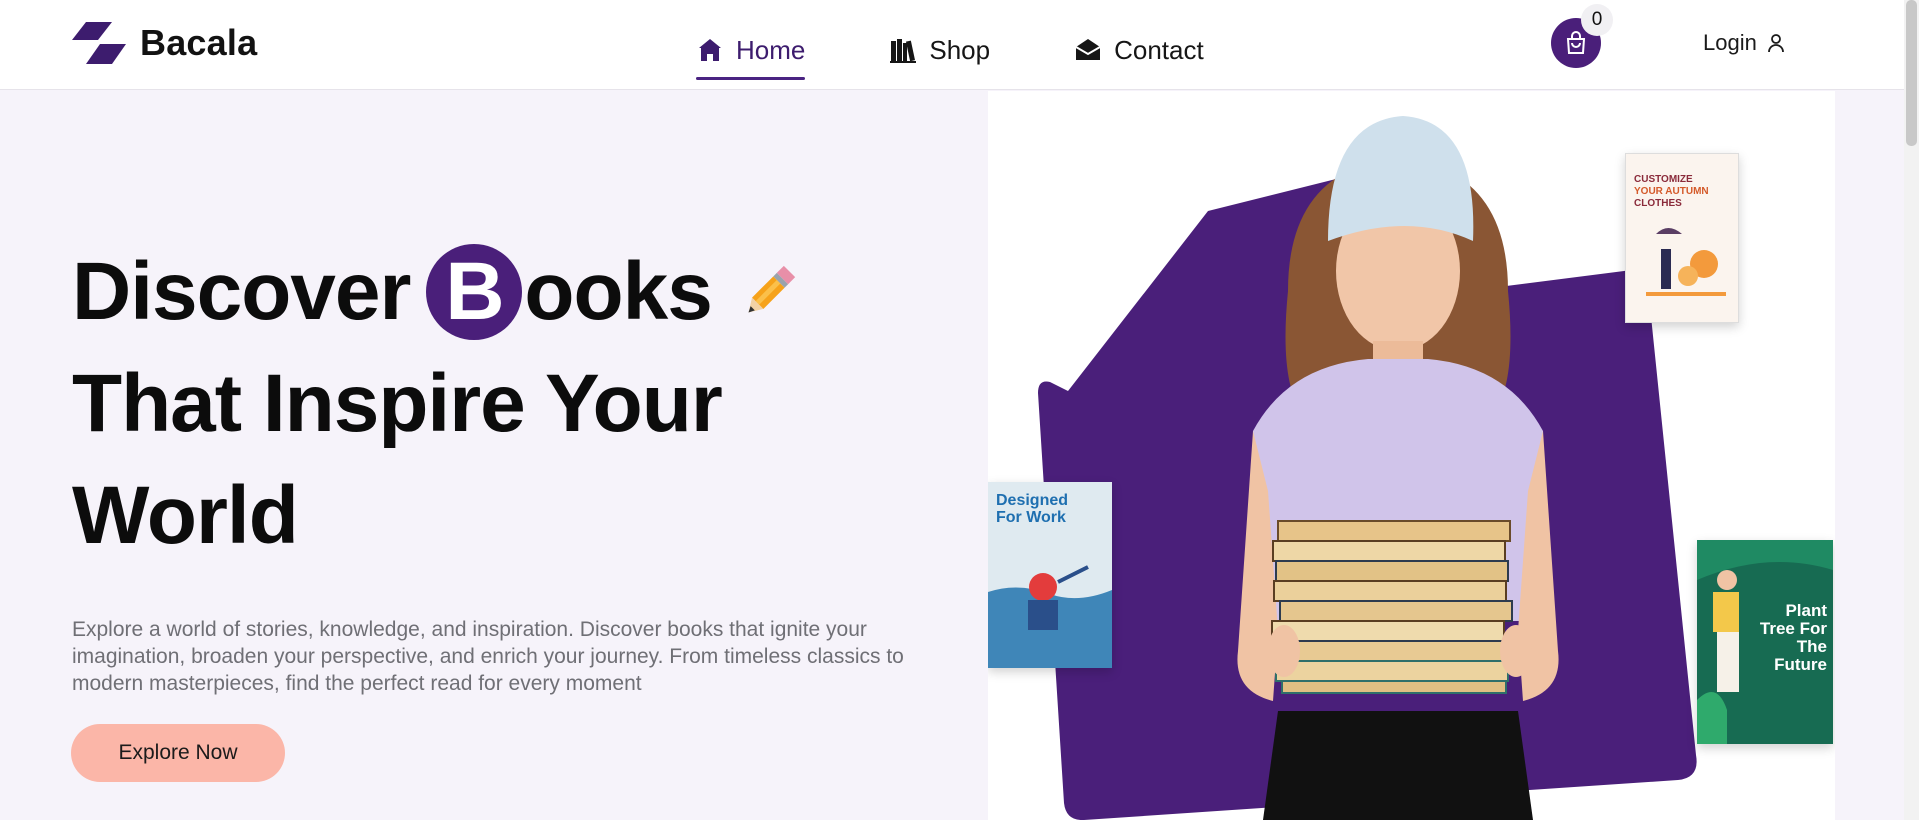  Describe the element at coordinates (960, 49) in the screenshot. I see `nav-shop-label: Shop` at that location.